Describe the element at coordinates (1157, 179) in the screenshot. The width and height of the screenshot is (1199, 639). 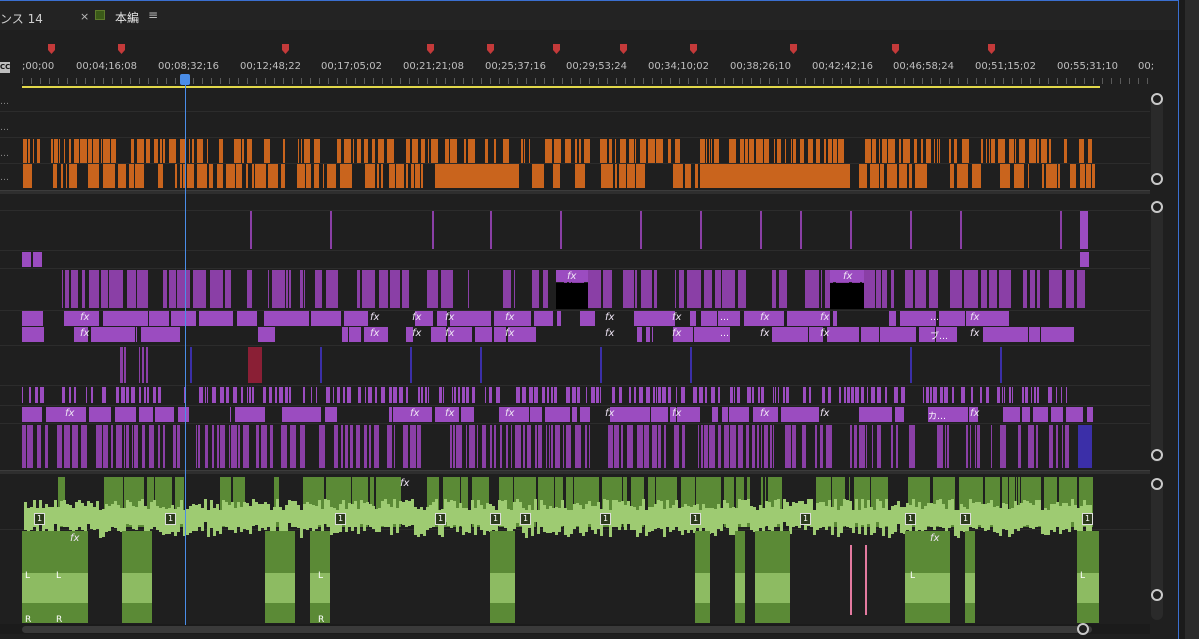
I see `scroll-knob` at that location.